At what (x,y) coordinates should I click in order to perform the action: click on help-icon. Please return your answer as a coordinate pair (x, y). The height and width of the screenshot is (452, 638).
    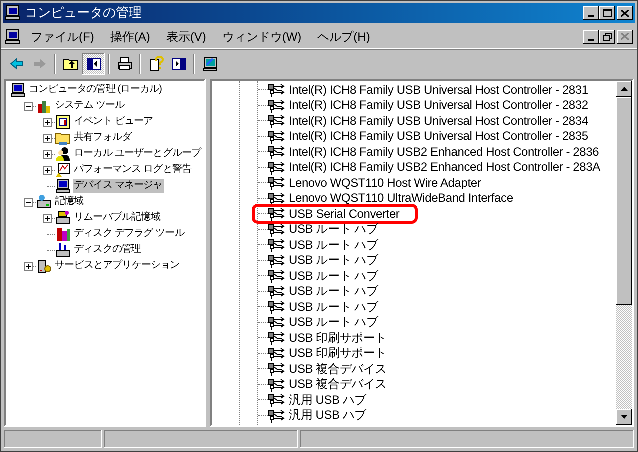
    Looking at the image, I should click on (156, 64).